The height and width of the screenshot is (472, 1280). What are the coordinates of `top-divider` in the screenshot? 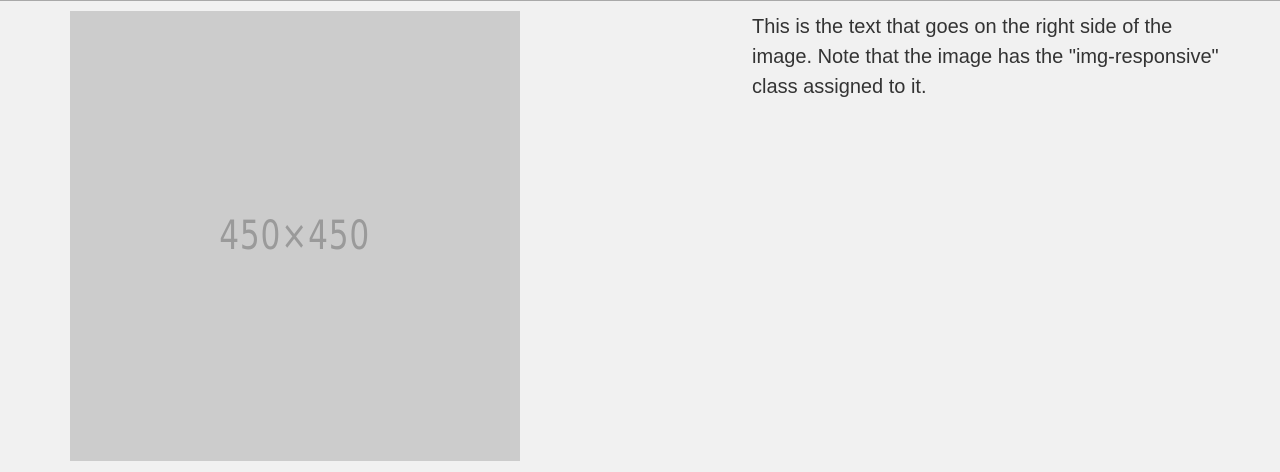 It's located at (640, 0).